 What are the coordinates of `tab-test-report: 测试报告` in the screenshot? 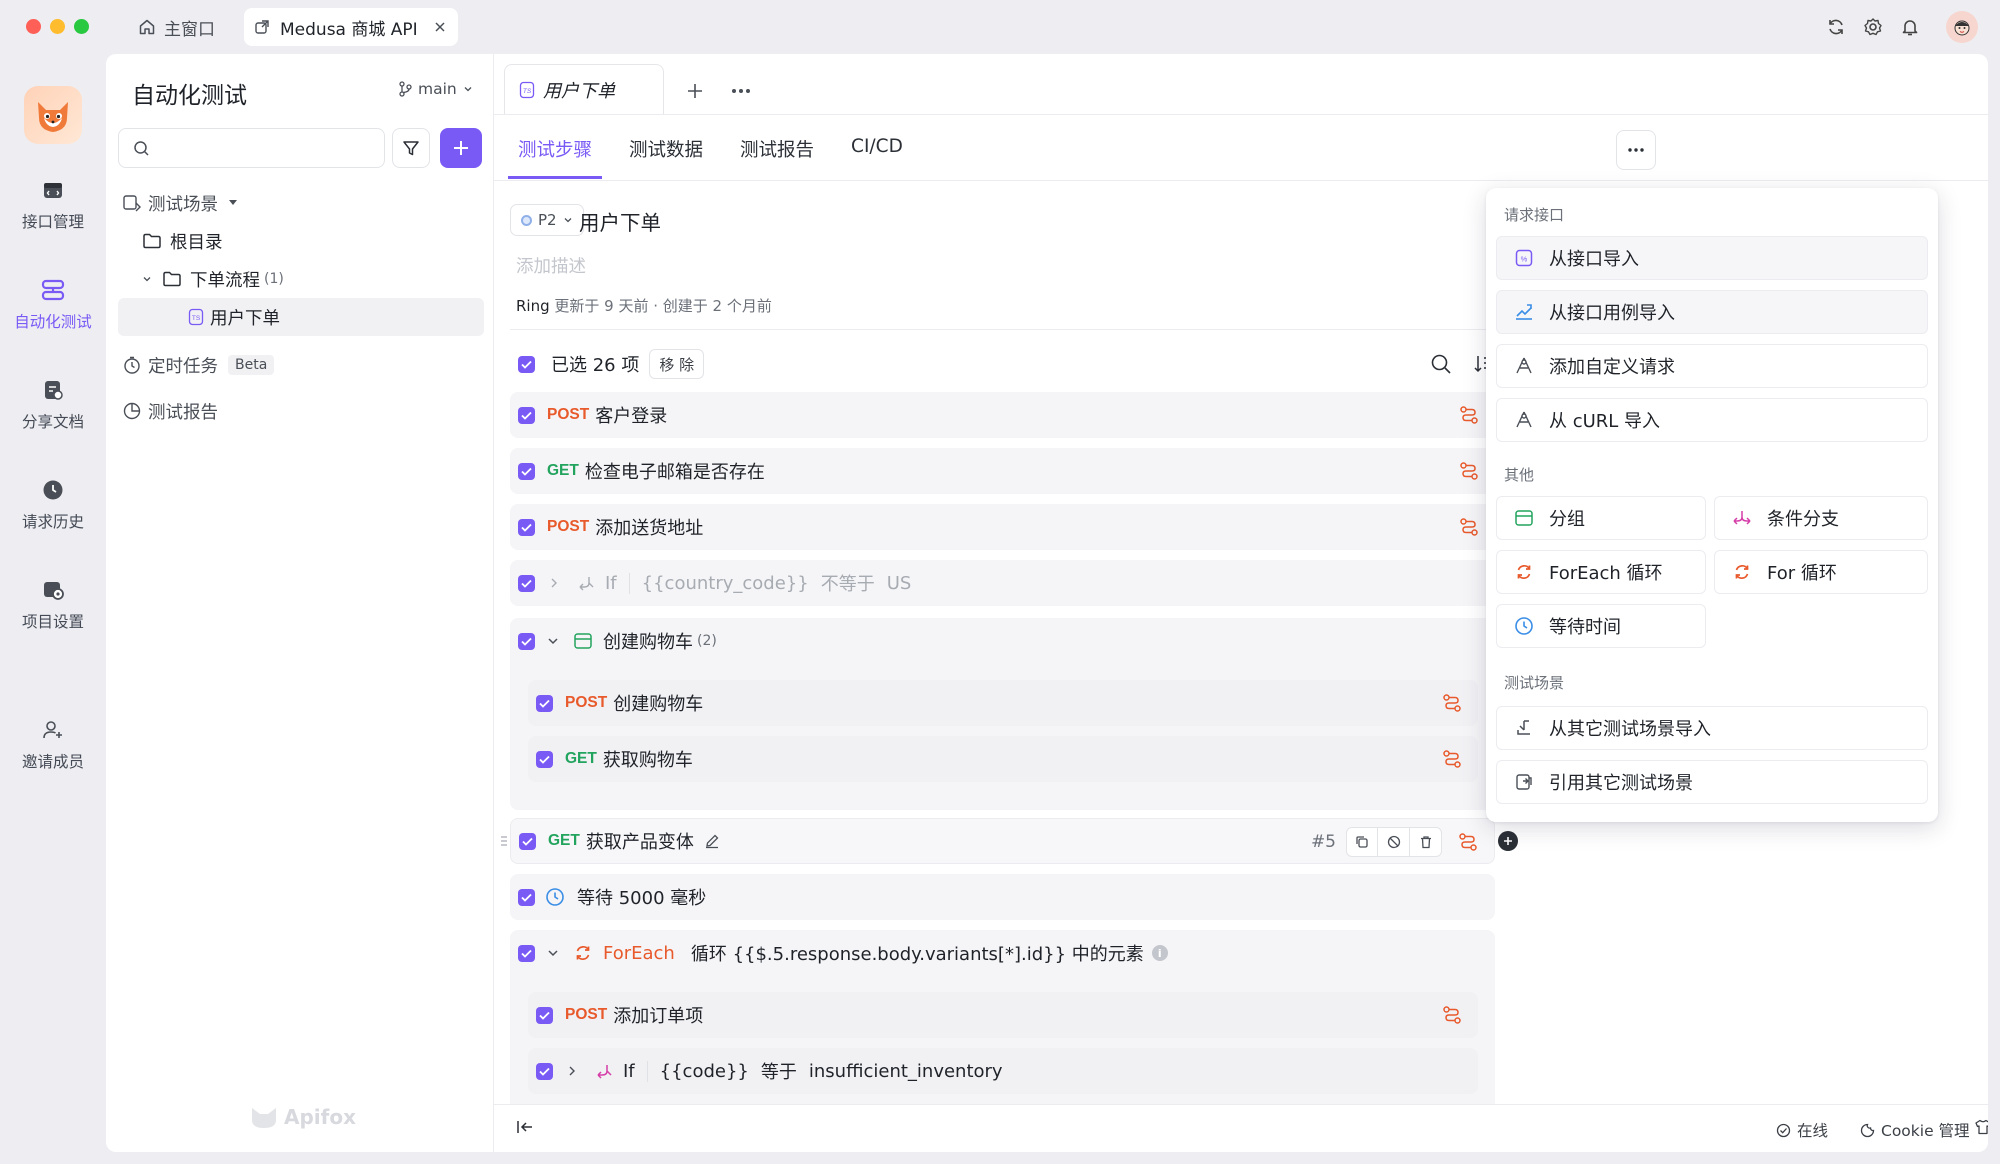 It's located at (777, 157).